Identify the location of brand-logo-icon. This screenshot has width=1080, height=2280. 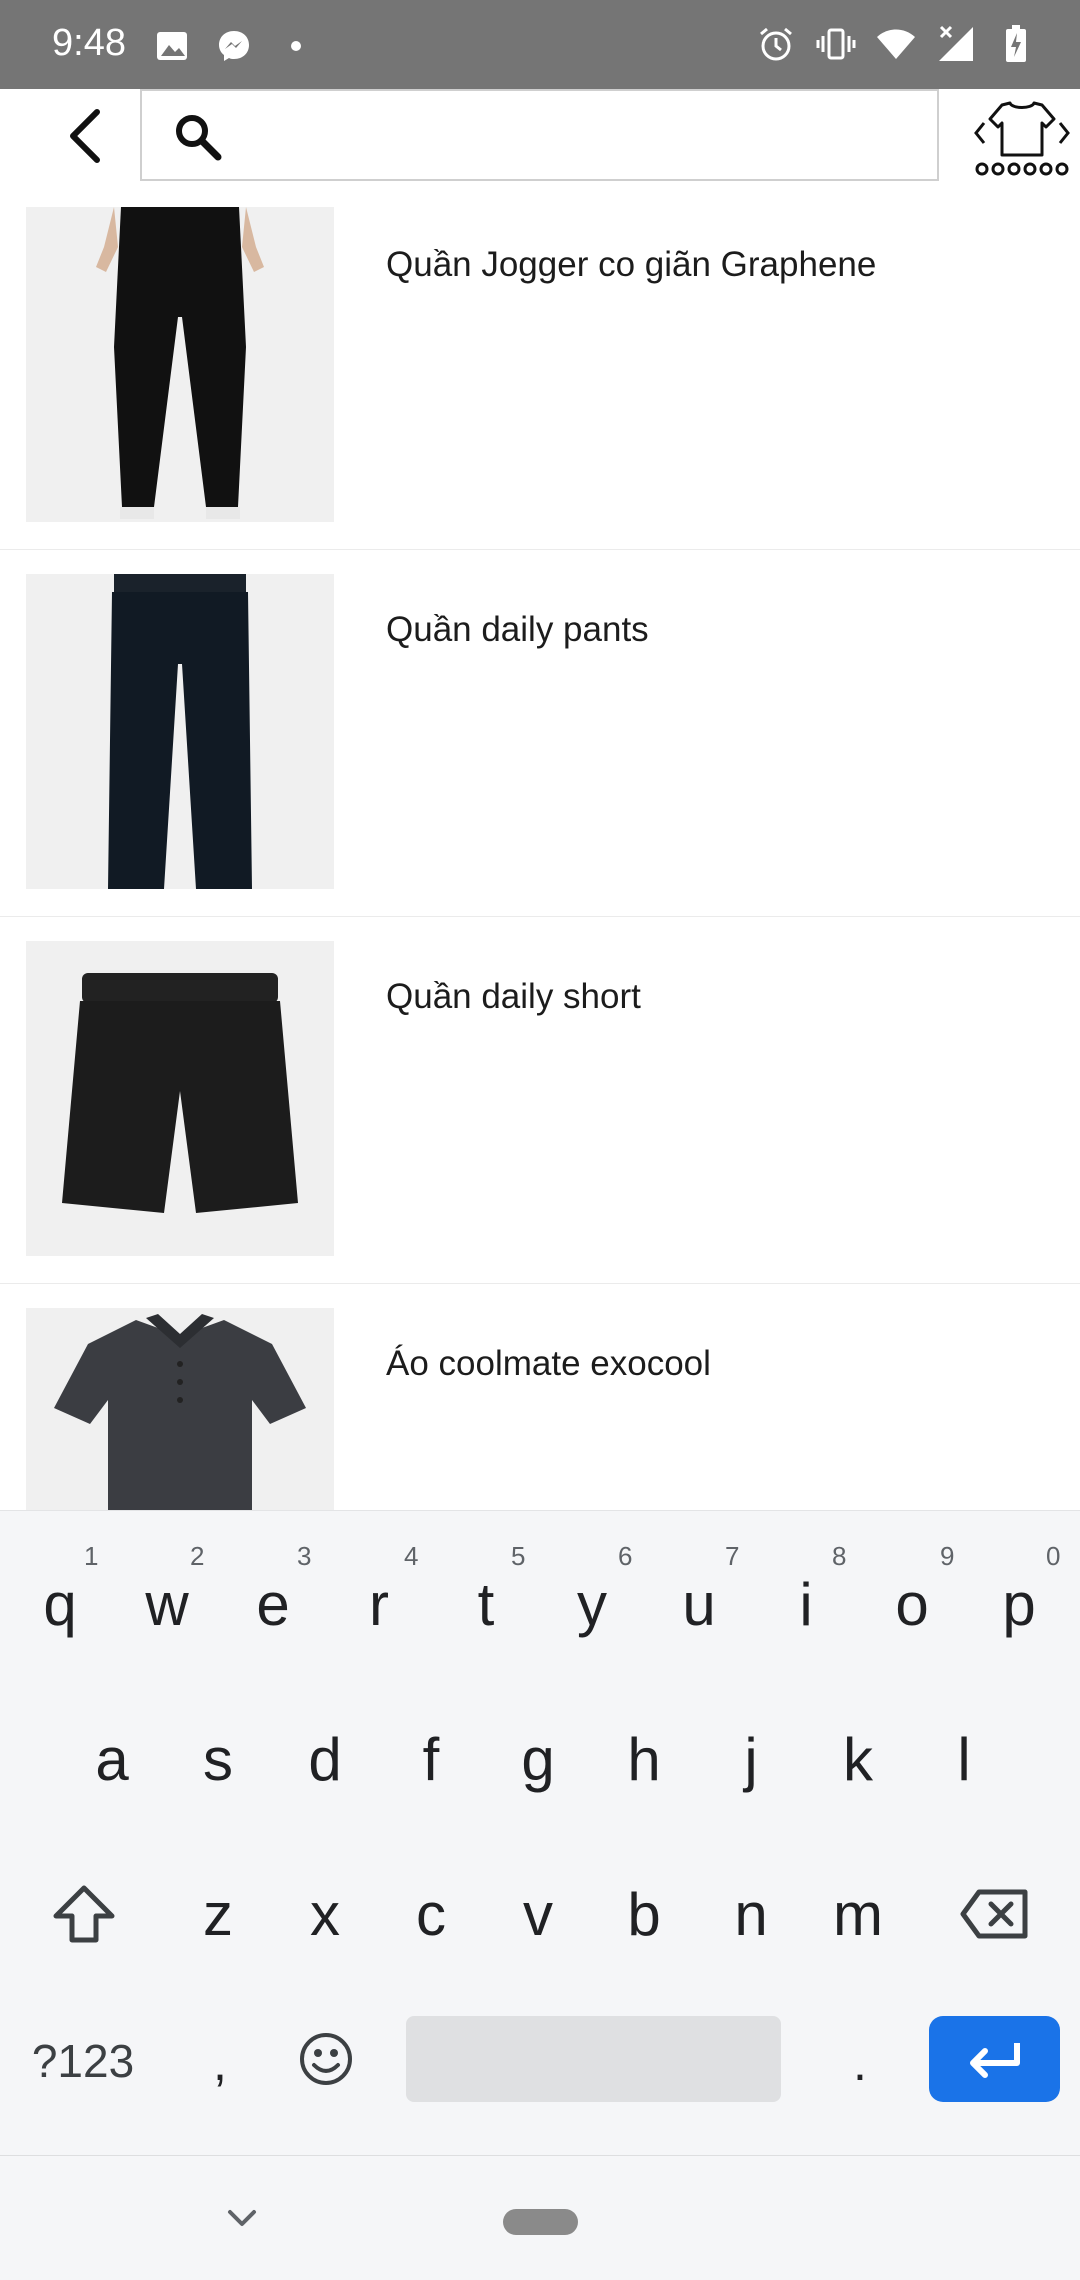
(1022, 137).